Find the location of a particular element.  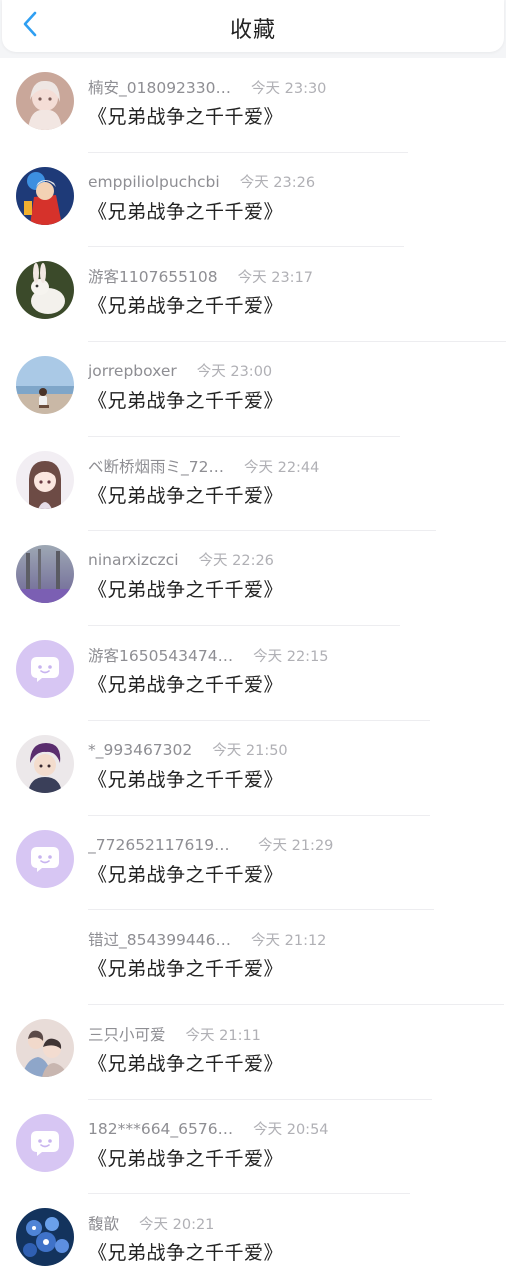

beach-avatar-icon is located at coordinates (45, 385).